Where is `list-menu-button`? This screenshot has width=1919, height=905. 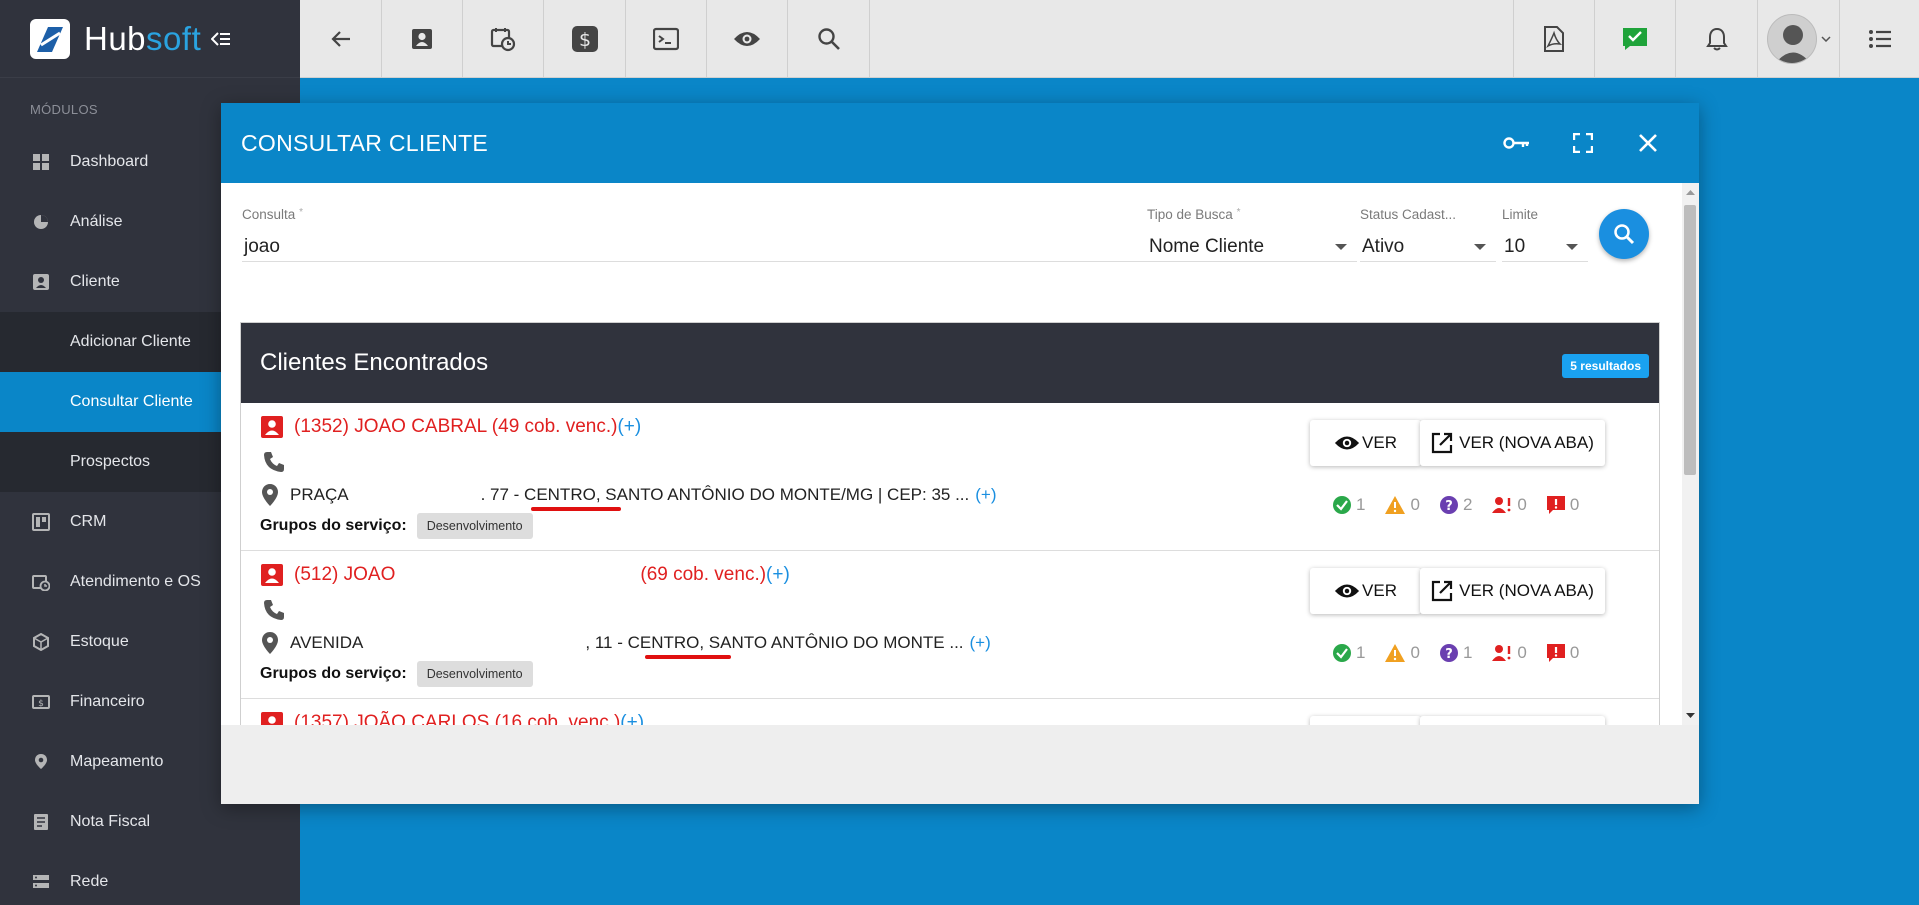
list-menu-button is located at coordinates (1879, 39).